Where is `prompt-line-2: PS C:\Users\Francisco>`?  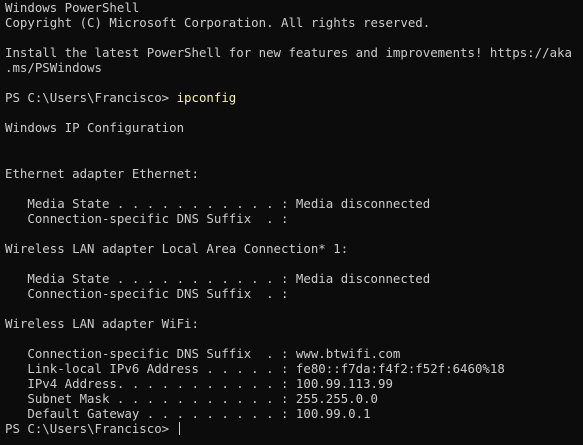 prompt-line-2: PS C:\Users\Francisco> is located at coordinates (294, 428).